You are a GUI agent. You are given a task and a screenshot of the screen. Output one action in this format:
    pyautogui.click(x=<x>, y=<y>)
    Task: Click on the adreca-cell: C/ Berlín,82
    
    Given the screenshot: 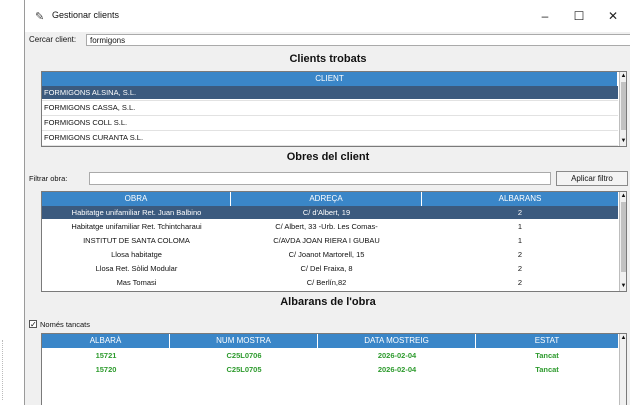 What is the action you would take?
    pyautogui.click(x=326, y=282)
    